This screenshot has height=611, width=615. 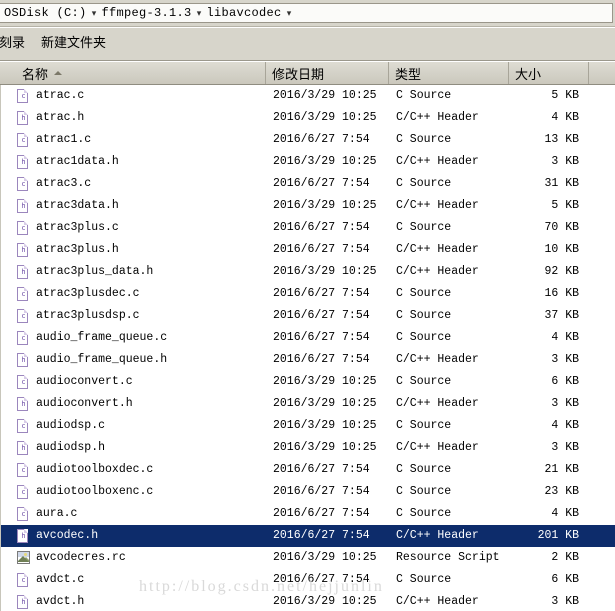 I want to click on table-row: c aura.c 2016/6/27 7:54 C Source 4 KB, so click(x=308, y=514).